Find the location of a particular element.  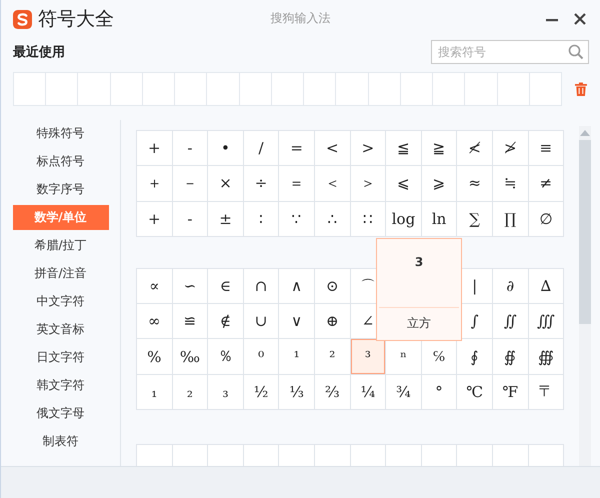

symbol-cell: ∝ is located at coordinates (154, 286).